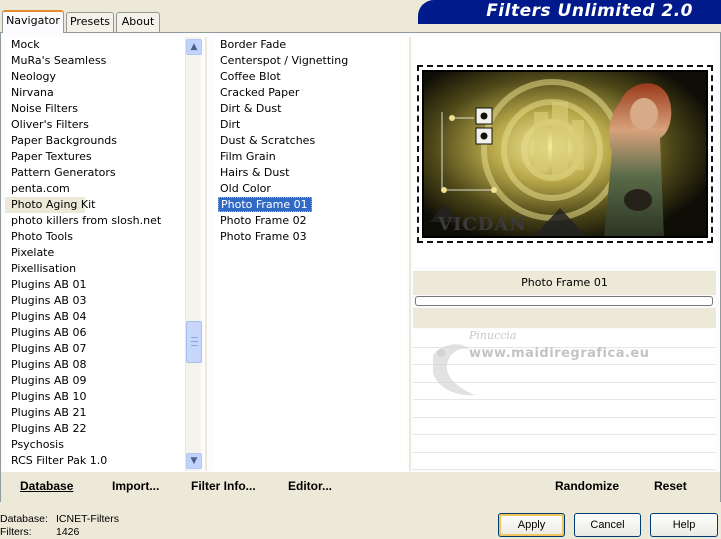  I want to click on filter-item-label: Border Fade, so click(253, 44).